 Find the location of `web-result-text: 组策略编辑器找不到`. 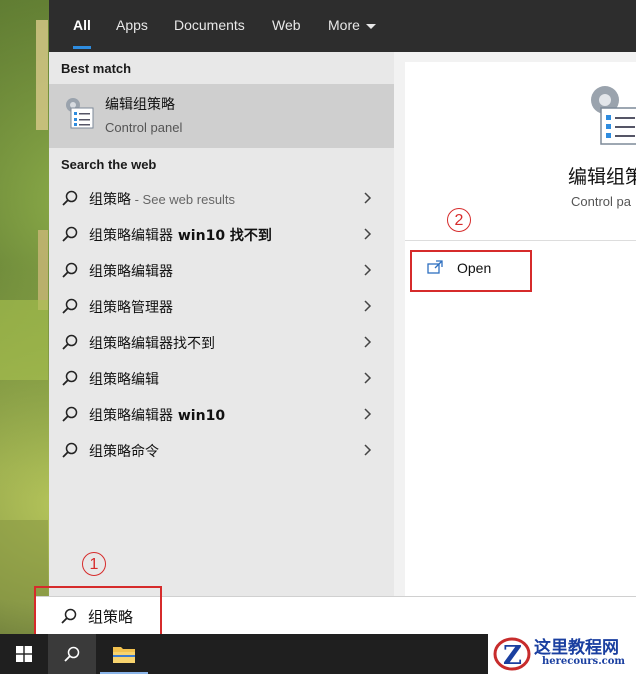

web-result-text: 组策略编辑器找不到 is located at coordinates (152, 344).